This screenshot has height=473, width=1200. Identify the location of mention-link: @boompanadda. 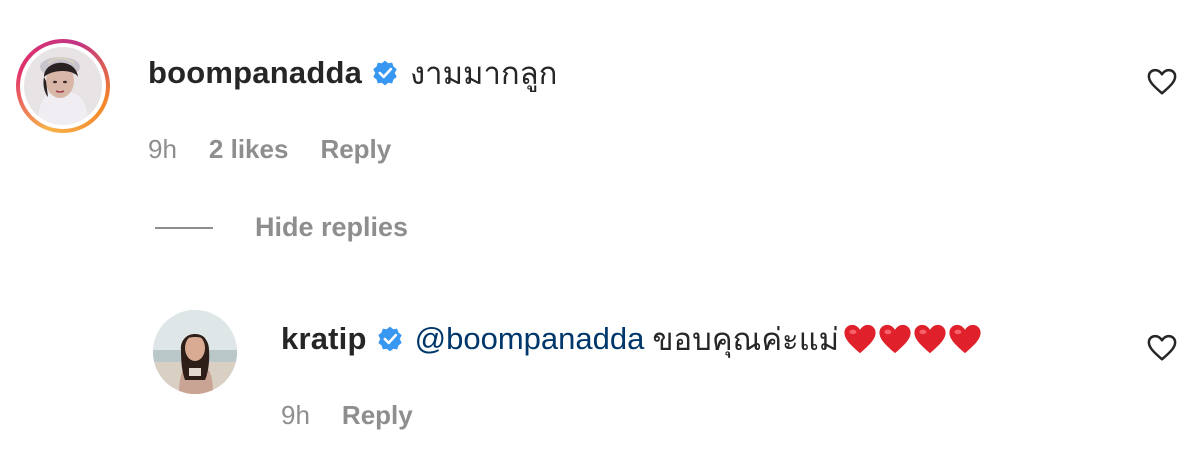
(530, 339).